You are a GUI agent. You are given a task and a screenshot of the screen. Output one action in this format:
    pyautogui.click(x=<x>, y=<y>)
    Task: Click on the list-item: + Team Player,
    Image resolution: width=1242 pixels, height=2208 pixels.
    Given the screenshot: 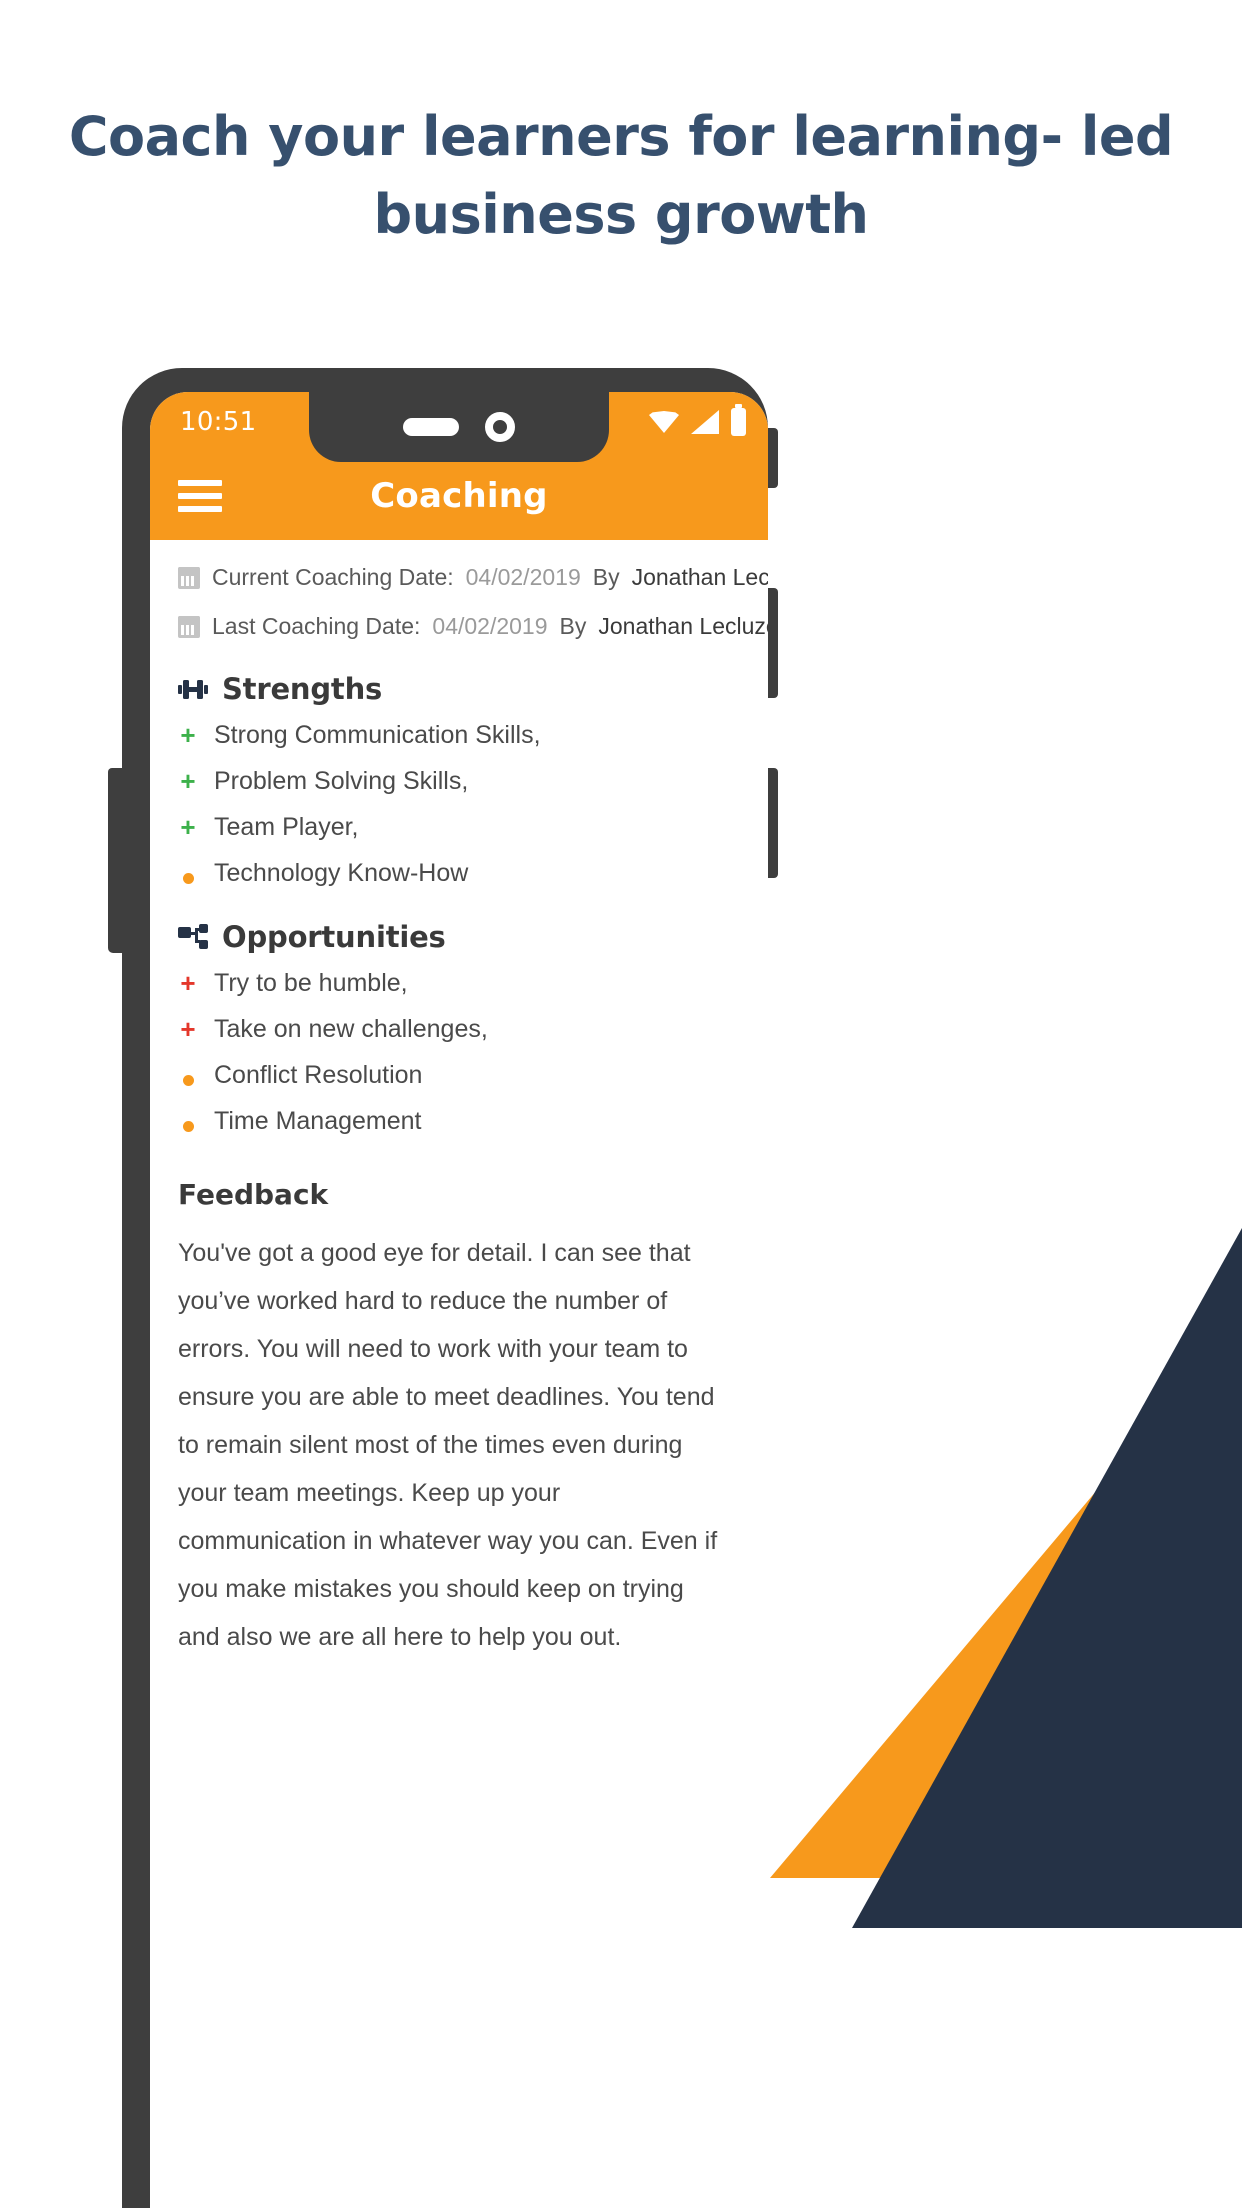 What is the action you would take?
    pyautogui.click(x=459, y=827)
    